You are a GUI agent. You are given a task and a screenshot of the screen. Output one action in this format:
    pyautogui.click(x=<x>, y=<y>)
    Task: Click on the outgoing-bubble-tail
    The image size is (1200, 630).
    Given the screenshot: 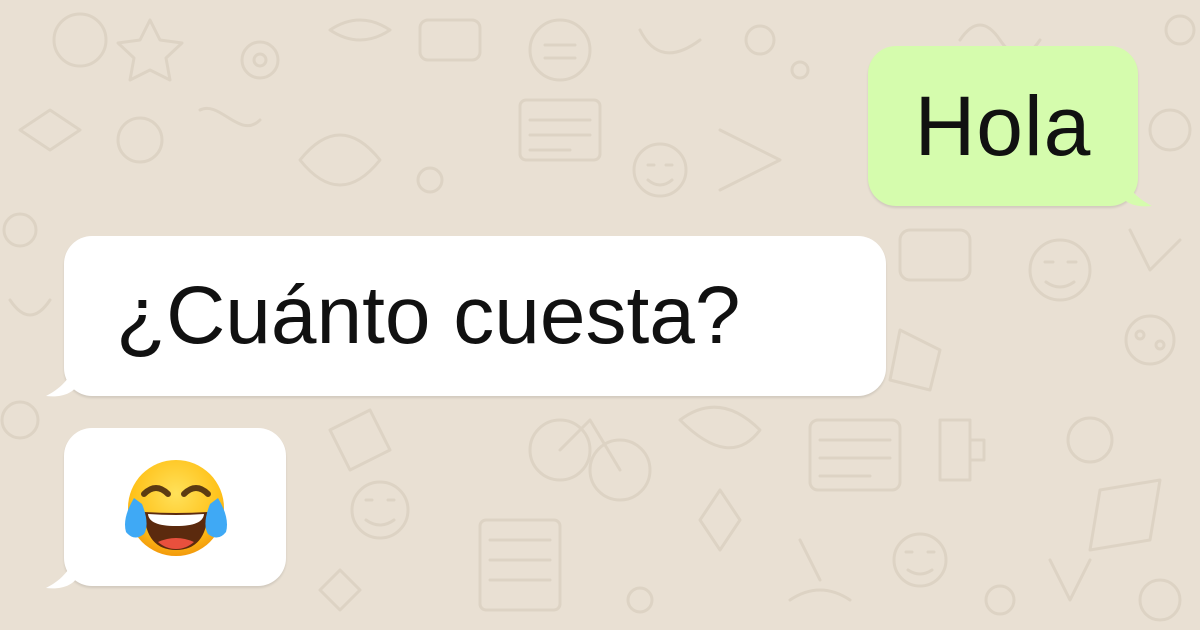 What is the action you would take?
    pyautogui.click(x=1136, y=184)
    